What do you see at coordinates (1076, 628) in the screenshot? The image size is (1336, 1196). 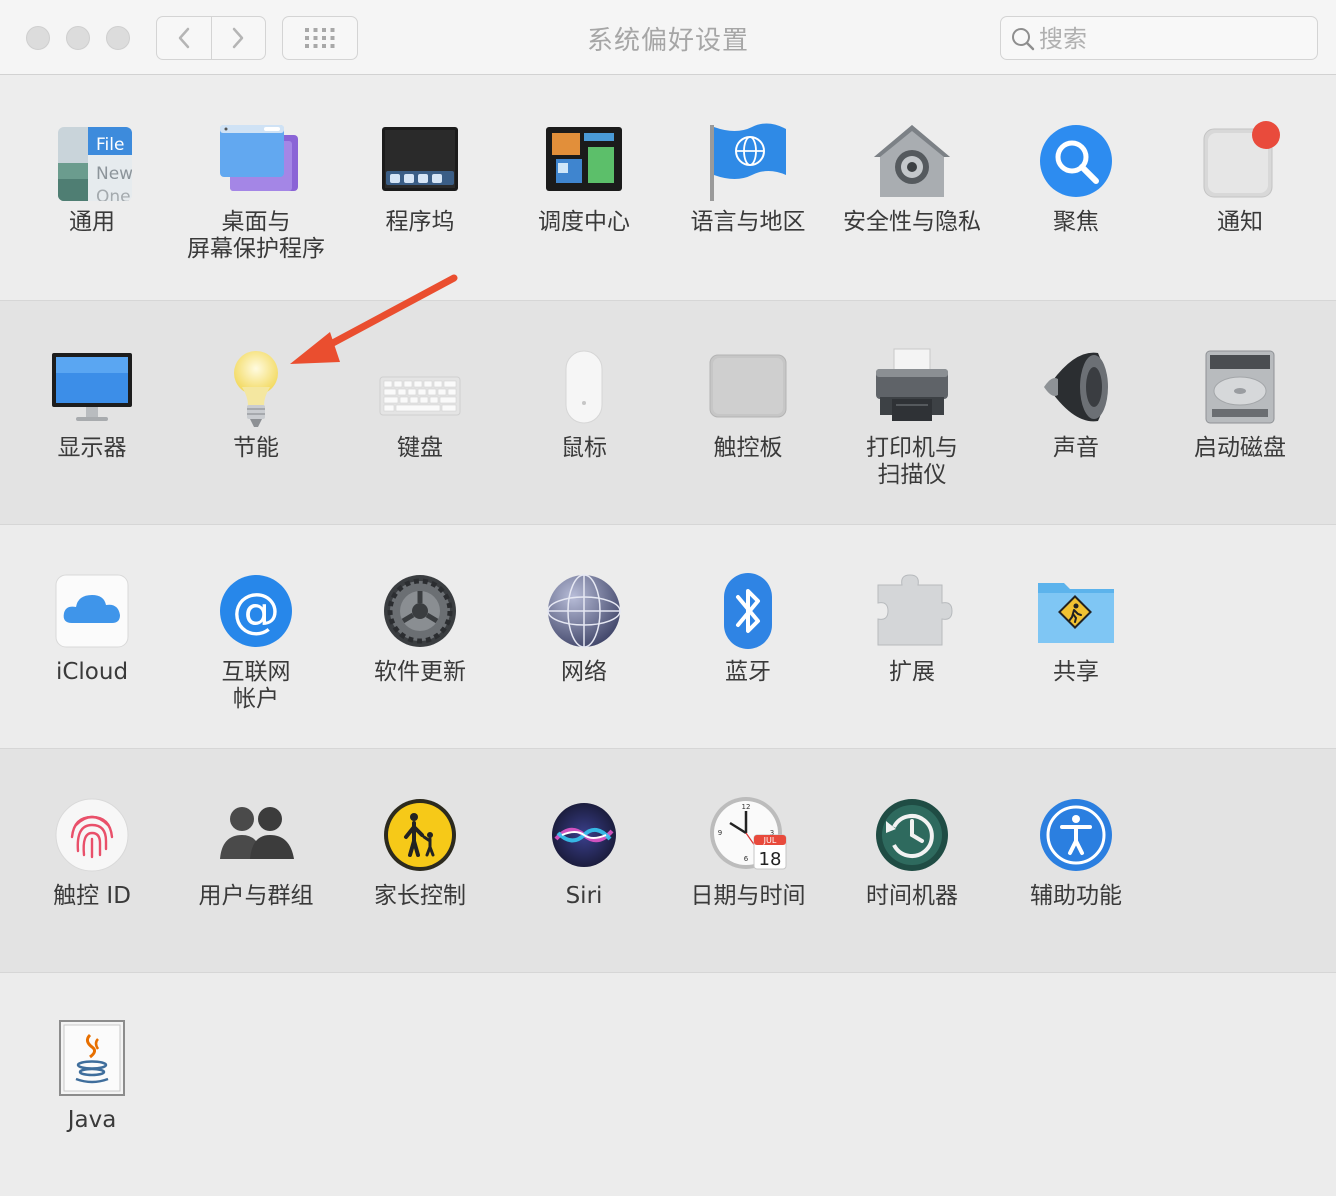 I see `pane-sharing: 共享` at bounding box center [1076, 628].